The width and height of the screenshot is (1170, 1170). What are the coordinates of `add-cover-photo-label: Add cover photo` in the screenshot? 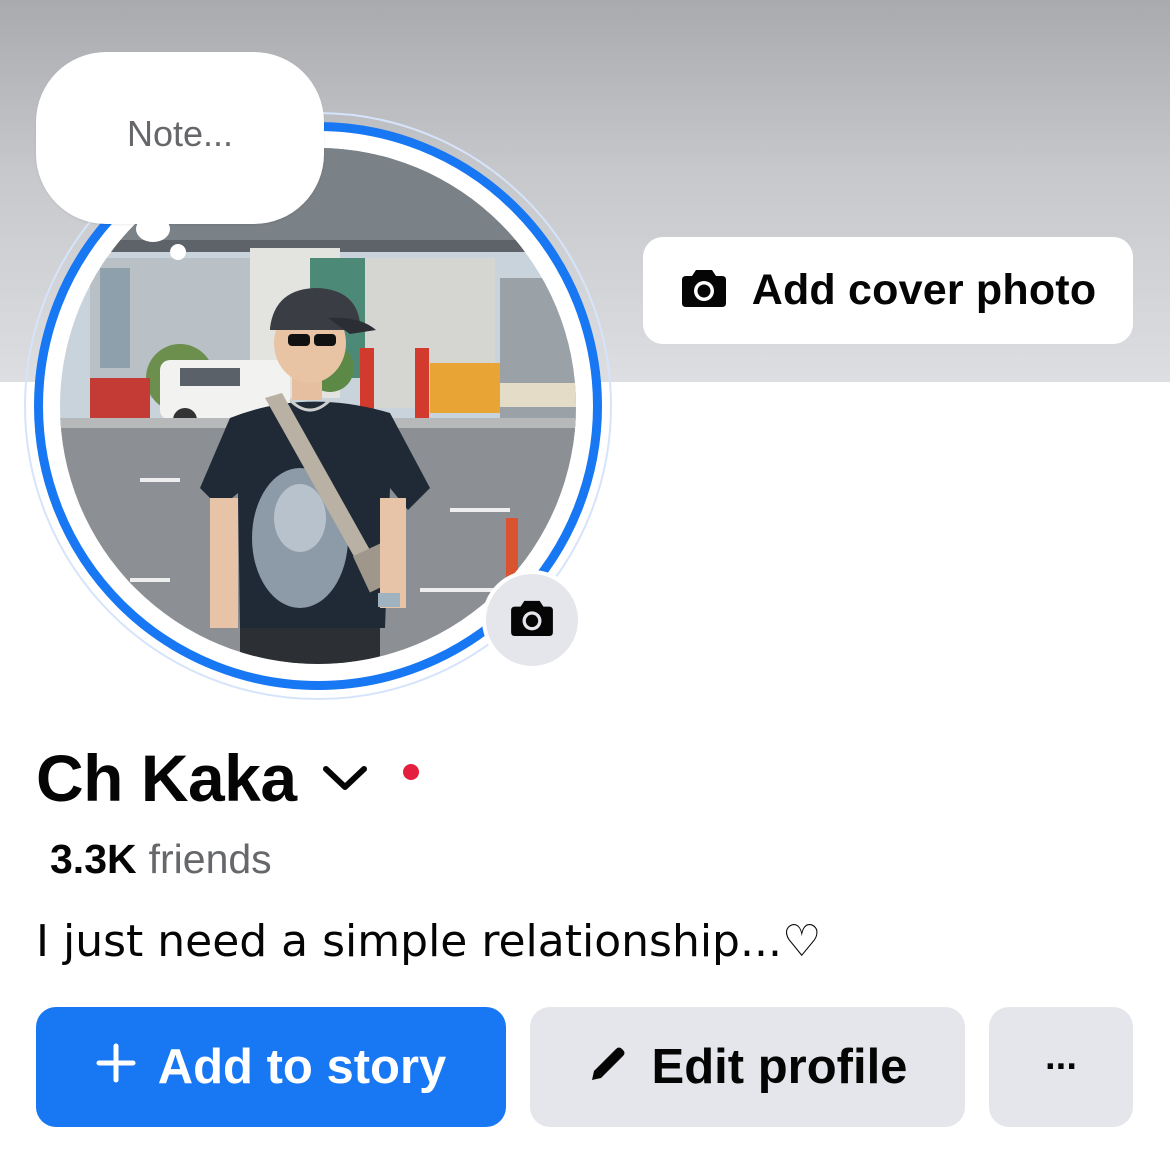 It's located at (924, 290).